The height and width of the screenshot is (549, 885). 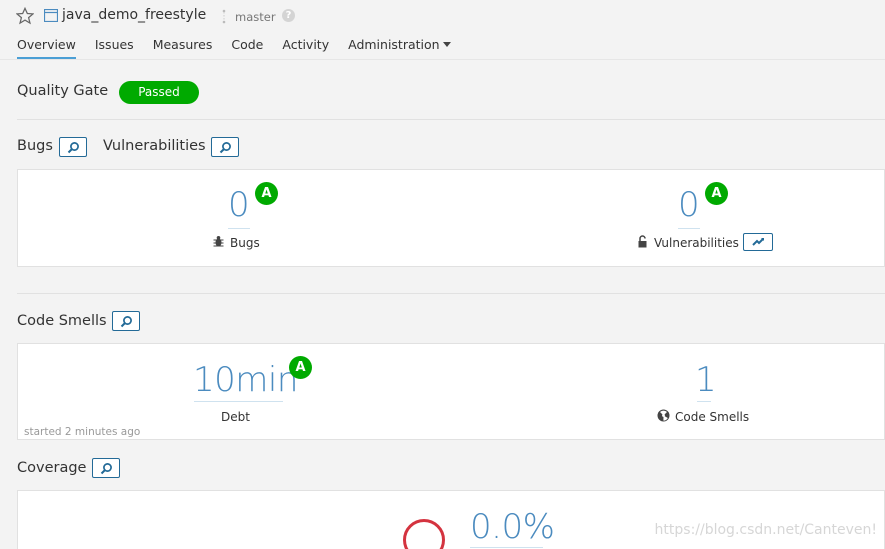 What do you see at coordinates (712, 417) in the screenshot?
I see `code-smells-label: Code Smells` at bounding box center [712, 417].